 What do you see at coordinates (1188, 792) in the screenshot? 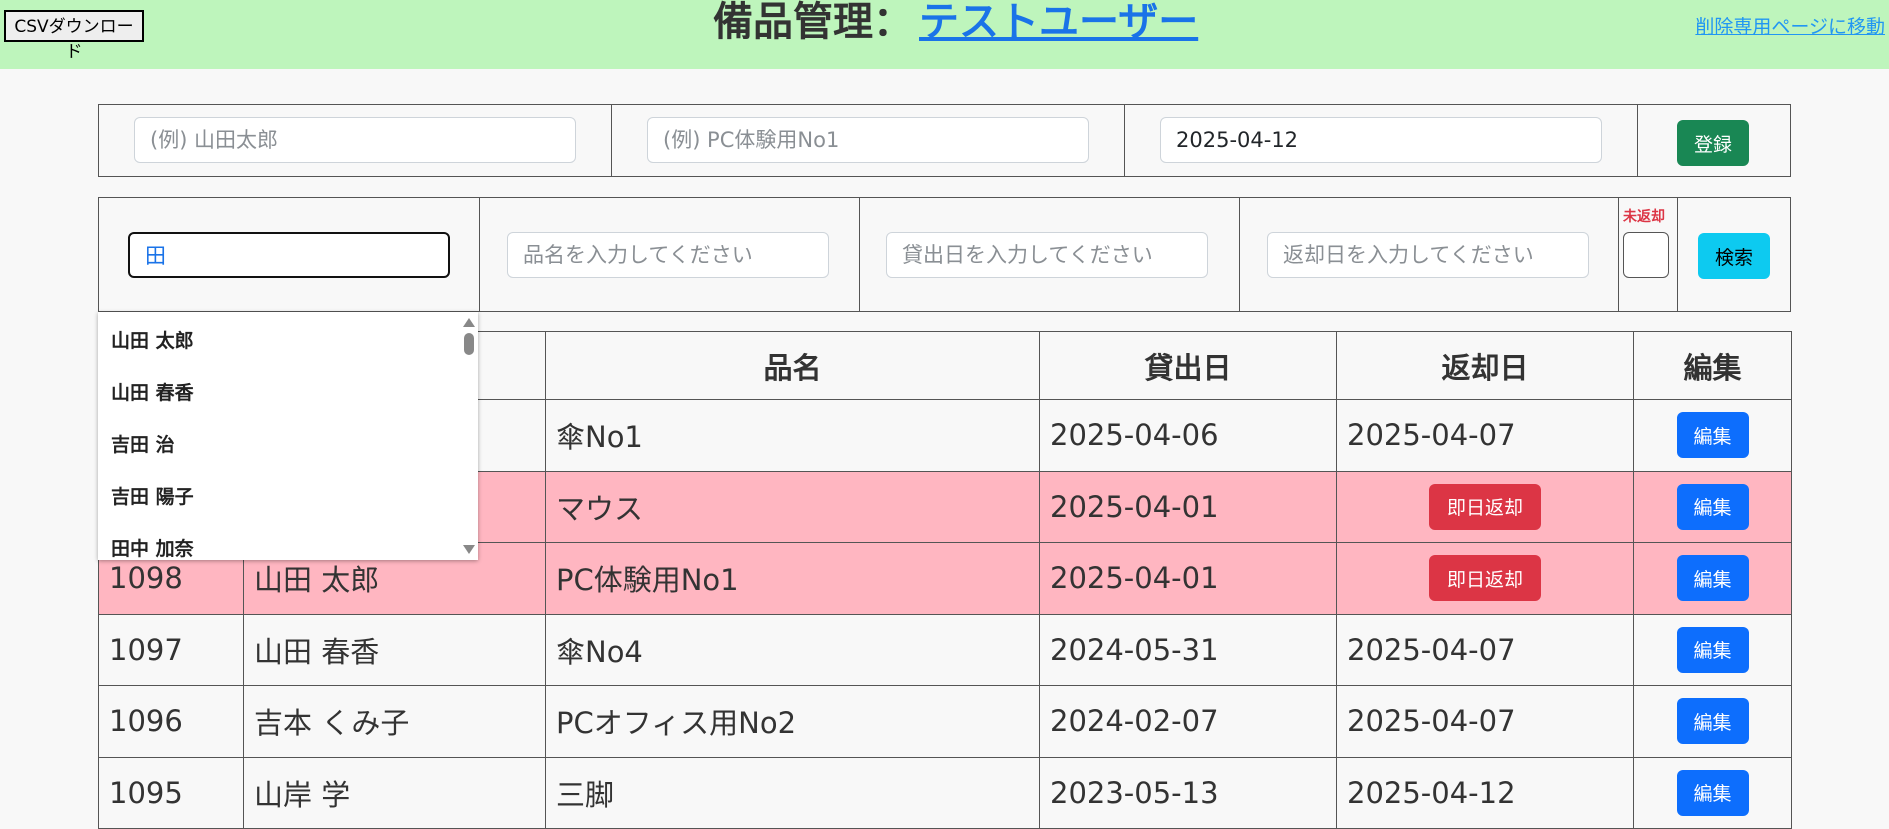
I see `cell-lend-date: 2023-05-13` at bounding box center [1188, 792].